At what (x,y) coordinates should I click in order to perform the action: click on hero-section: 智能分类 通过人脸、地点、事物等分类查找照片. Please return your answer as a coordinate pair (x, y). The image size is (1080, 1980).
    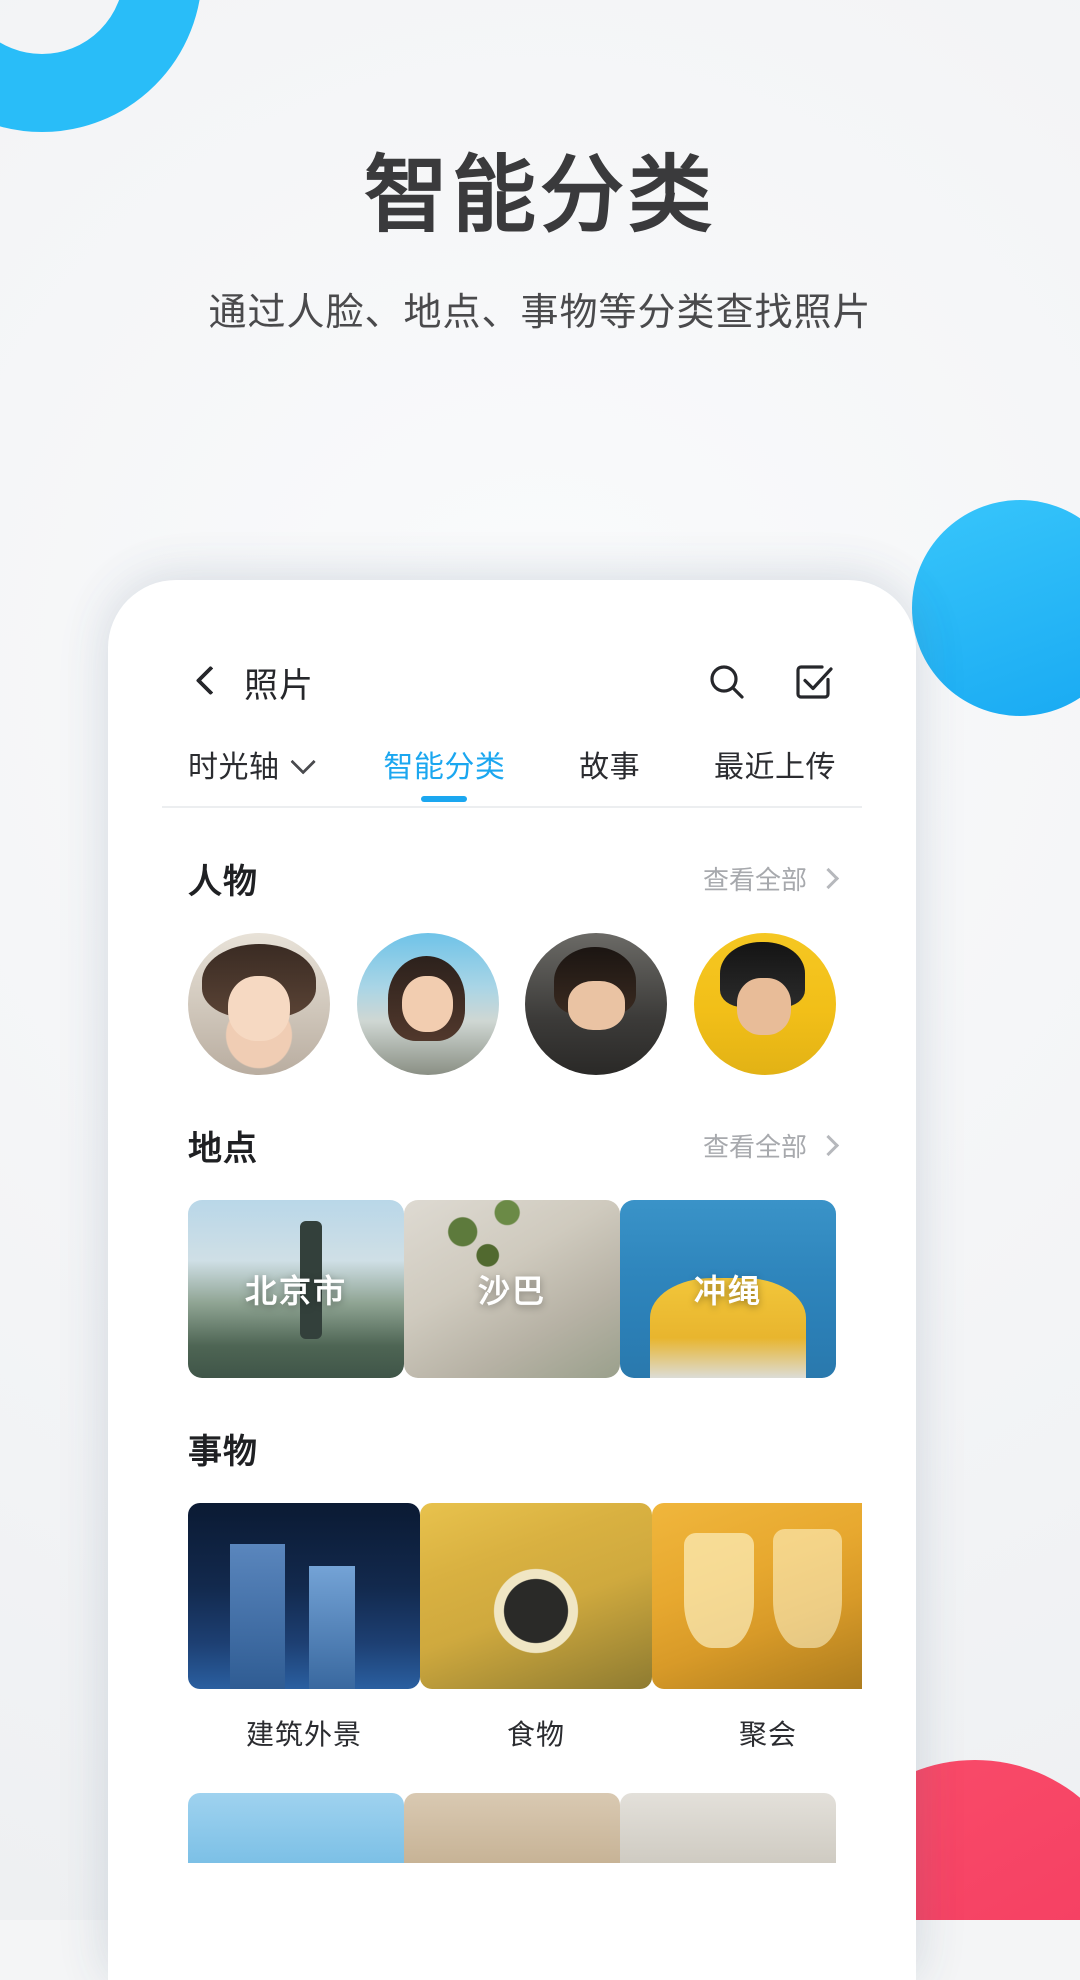
    Looking at the image, I should click on (540, 243).